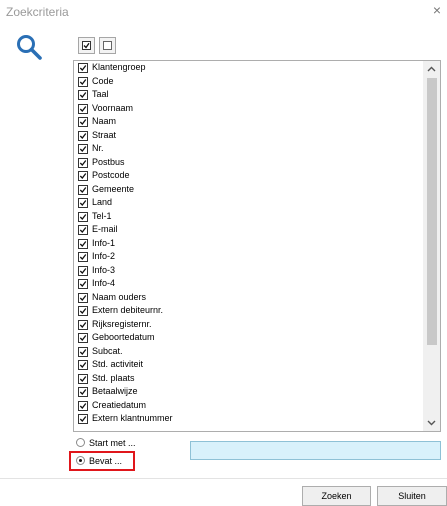 The width and height of the screenshot is (447, 506). I want to click on field-label: Naam ouders, so click(119, 296).